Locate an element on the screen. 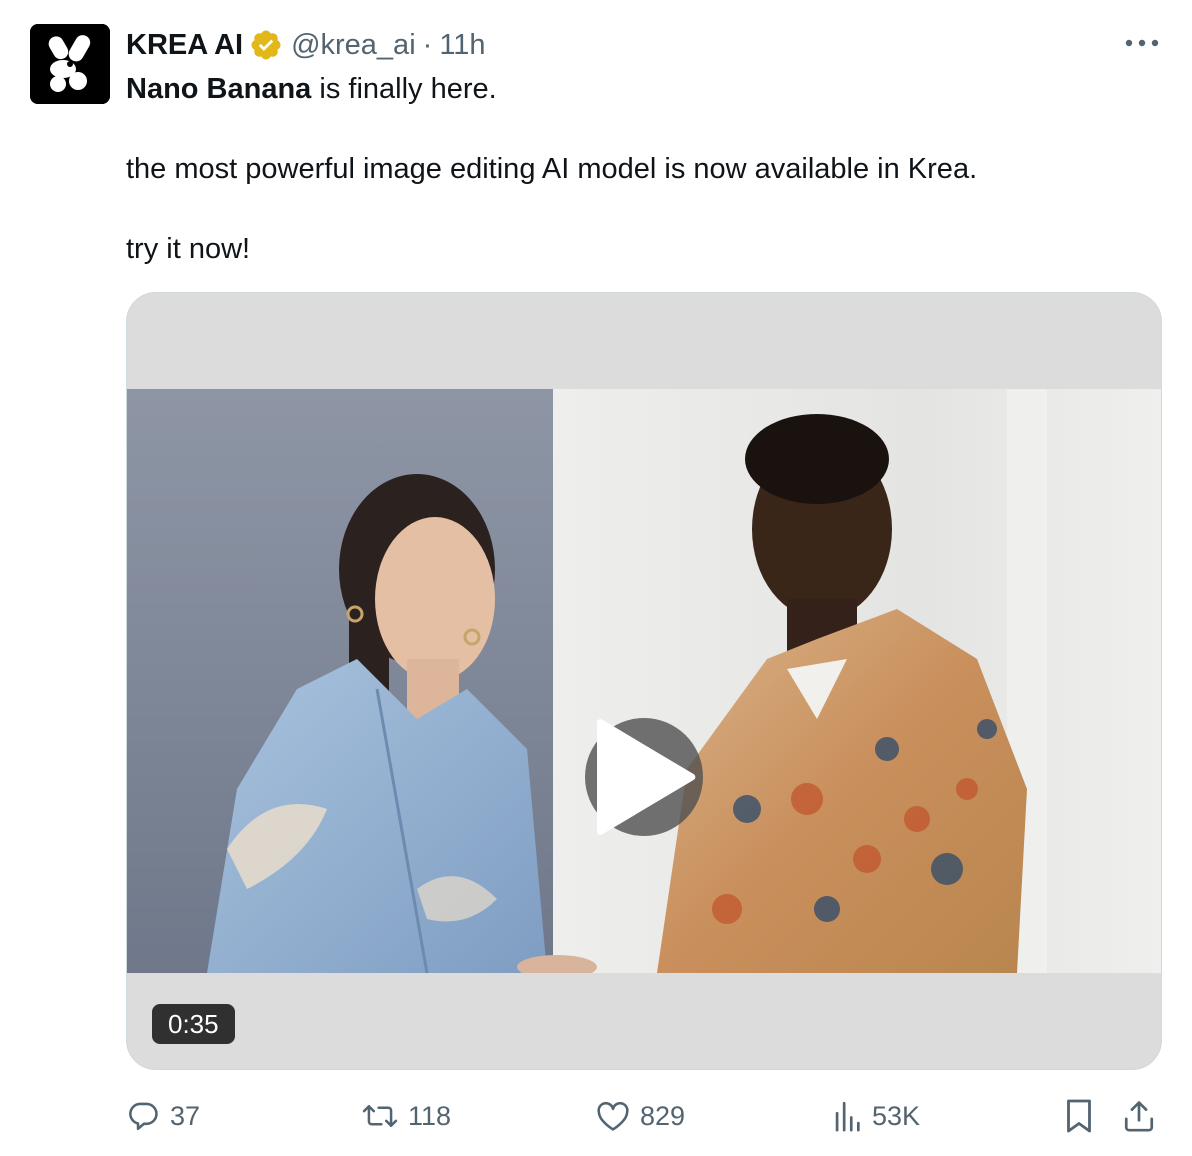 The image size is (1192, 1156). heart-icon is located at coordinates (613, 1116).